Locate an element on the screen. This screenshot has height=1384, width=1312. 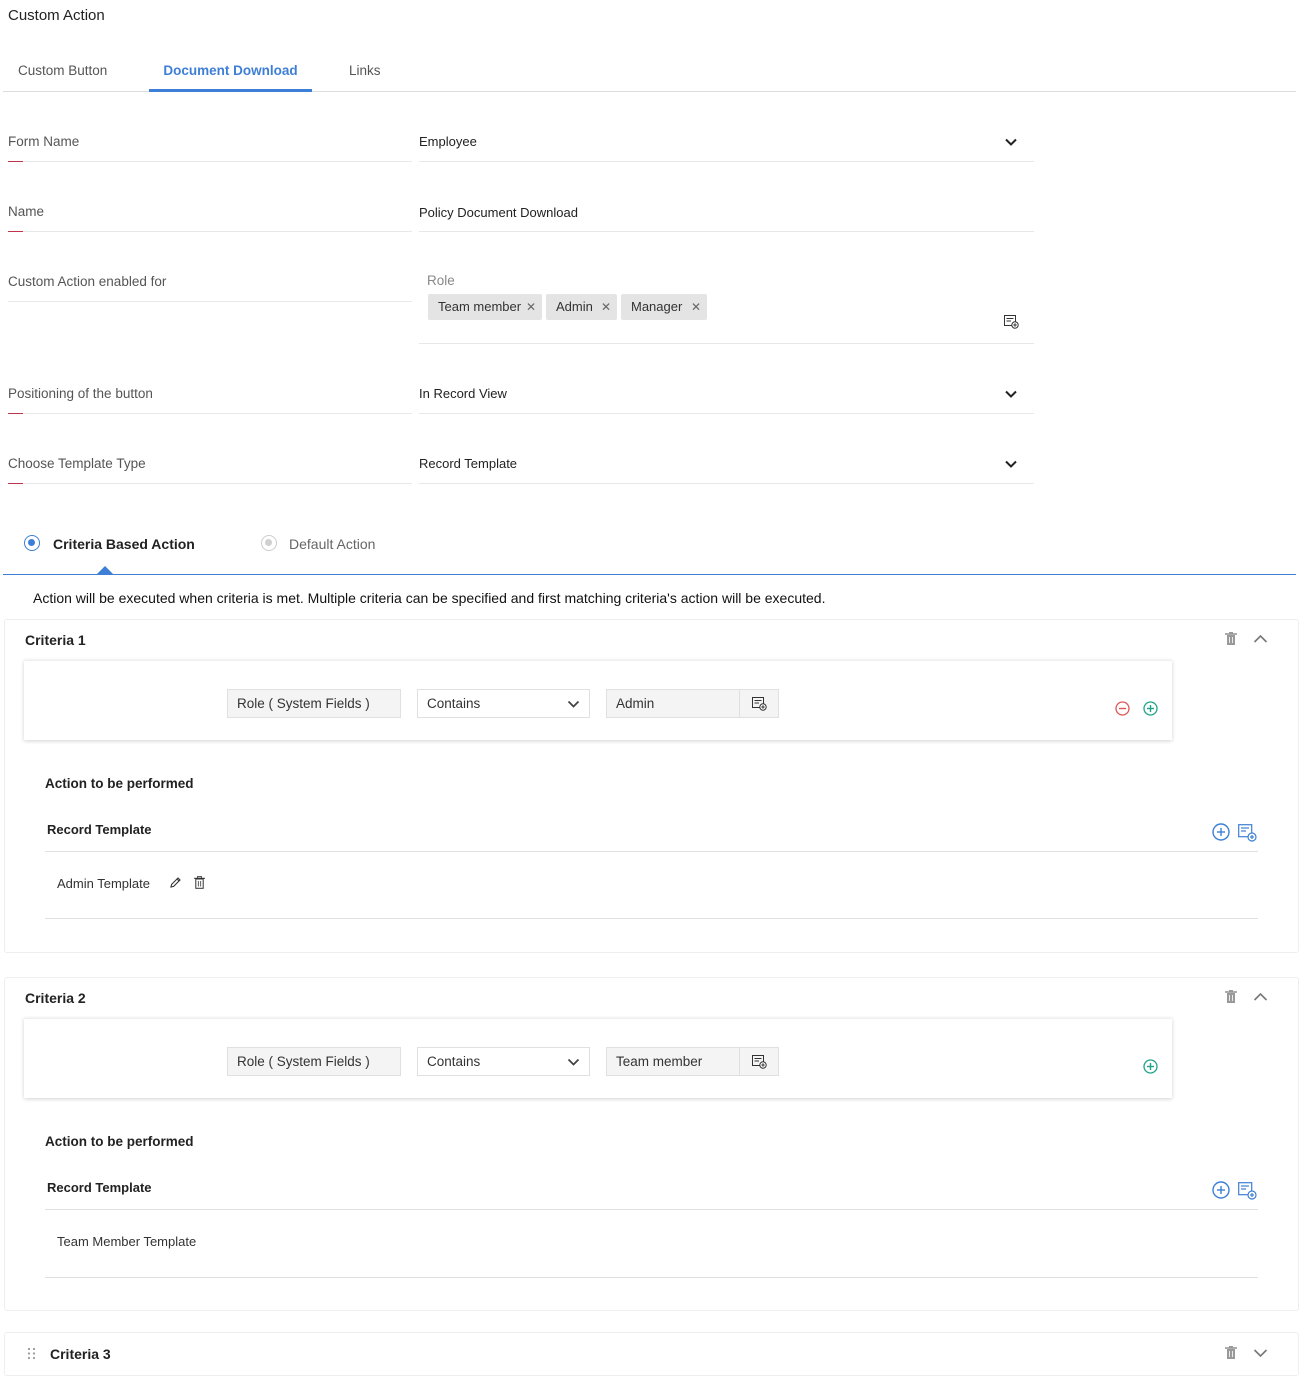
chip-label: Manager is located at coordinates (657, 306).